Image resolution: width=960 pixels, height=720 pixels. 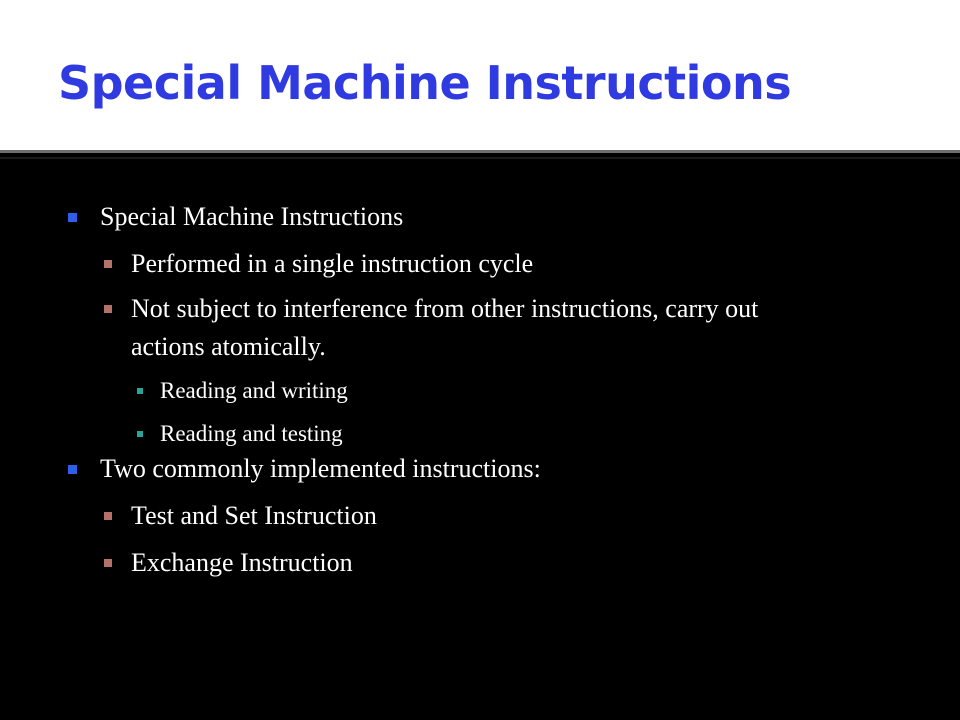 I want to click on bullet-two-commonly-implemented: Two commonly implemented instructions:, so click(x=320, y=468).